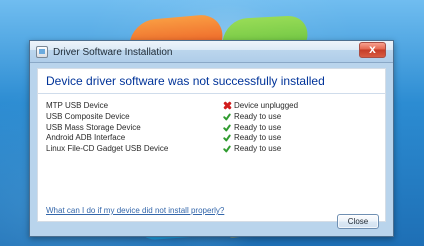  I want to click on device-name: MTP USB Device, so click(77, 105).